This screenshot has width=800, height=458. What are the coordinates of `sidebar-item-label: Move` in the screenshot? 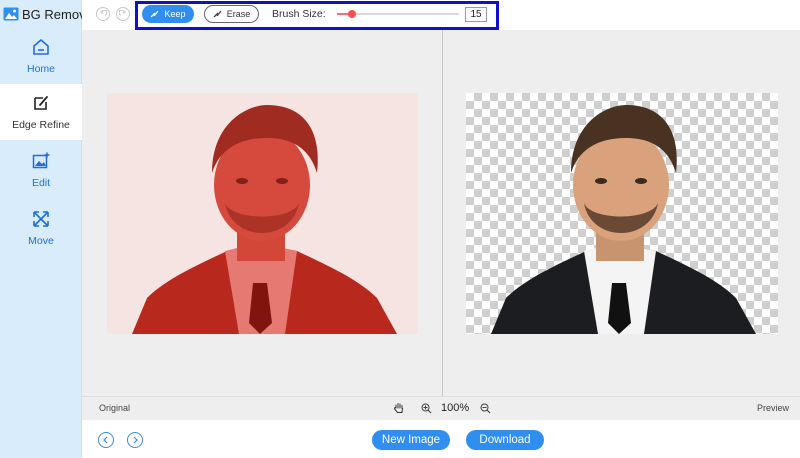 It's located at (41, 241).